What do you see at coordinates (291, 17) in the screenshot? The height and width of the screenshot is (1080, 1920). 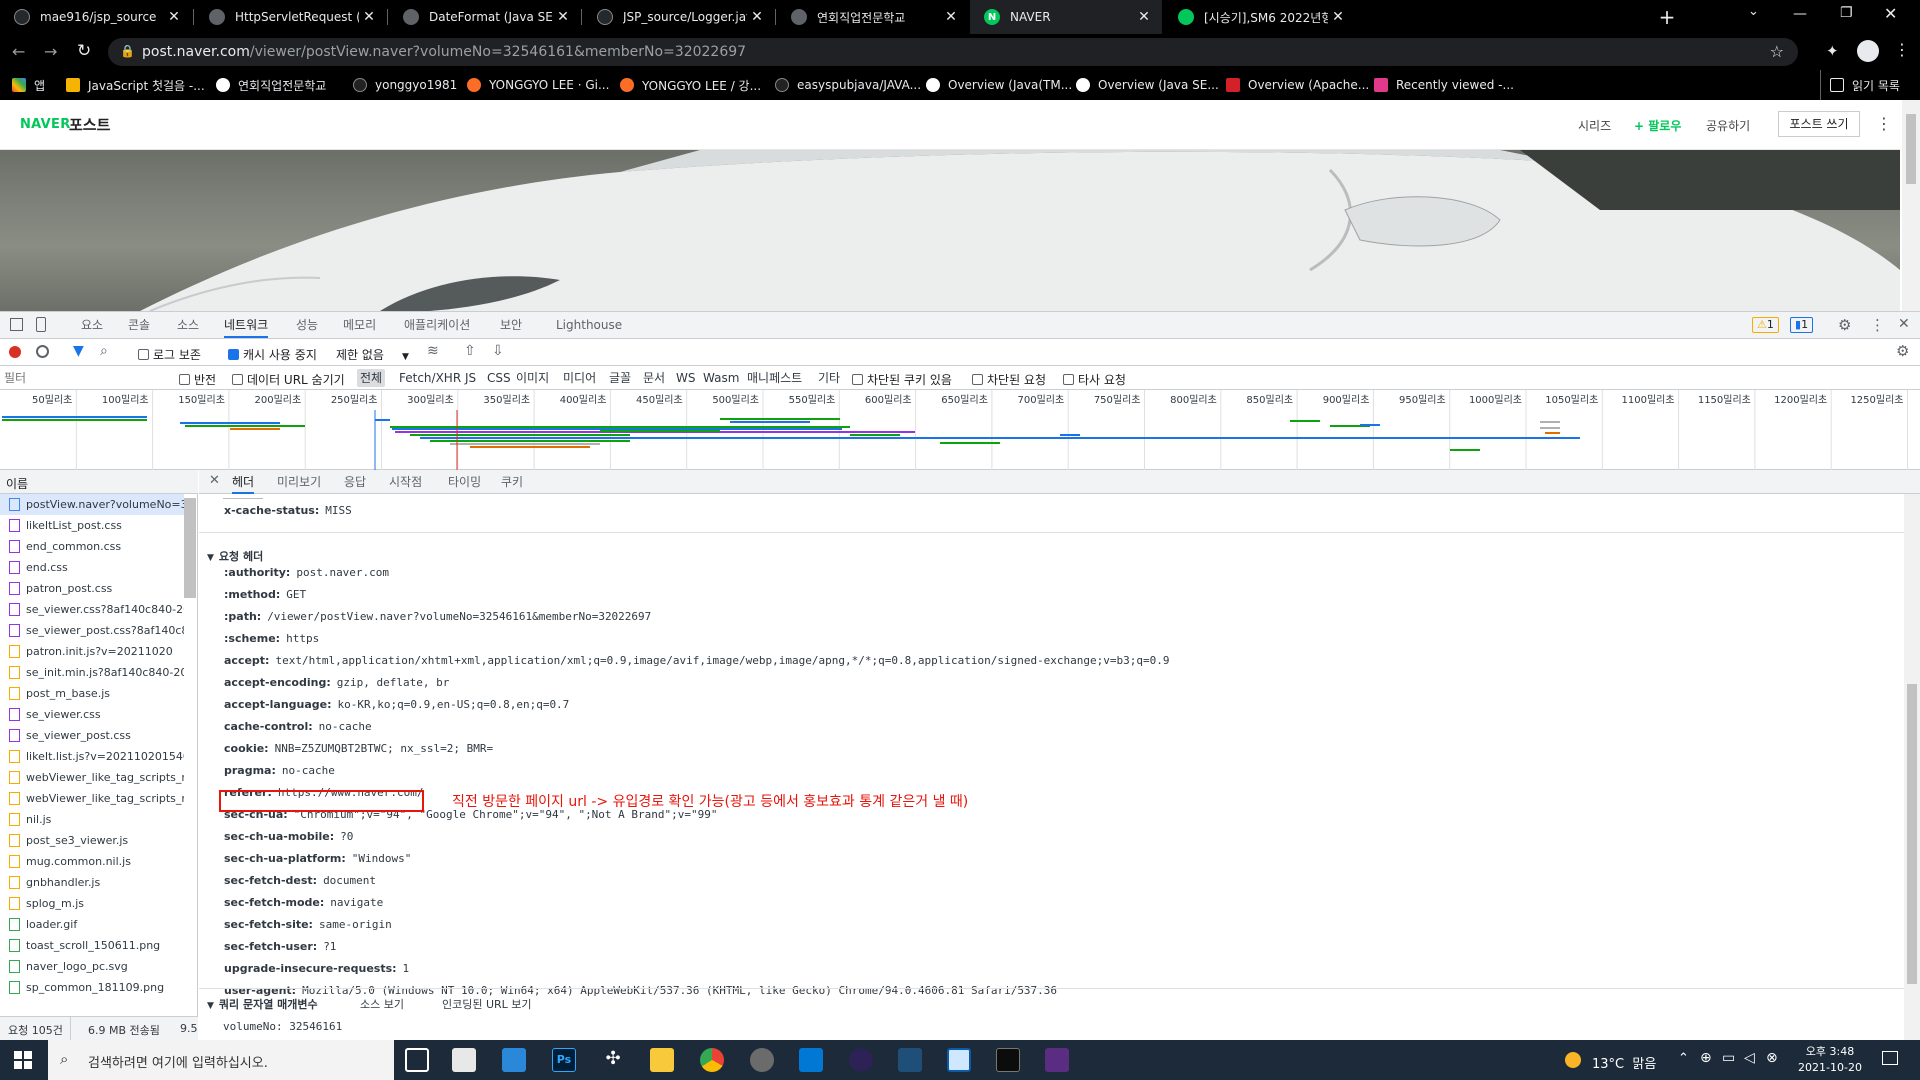 I see `browser-tab: HttpServletRequest (Java(TM) E✕` at bounding box center [291, 17].